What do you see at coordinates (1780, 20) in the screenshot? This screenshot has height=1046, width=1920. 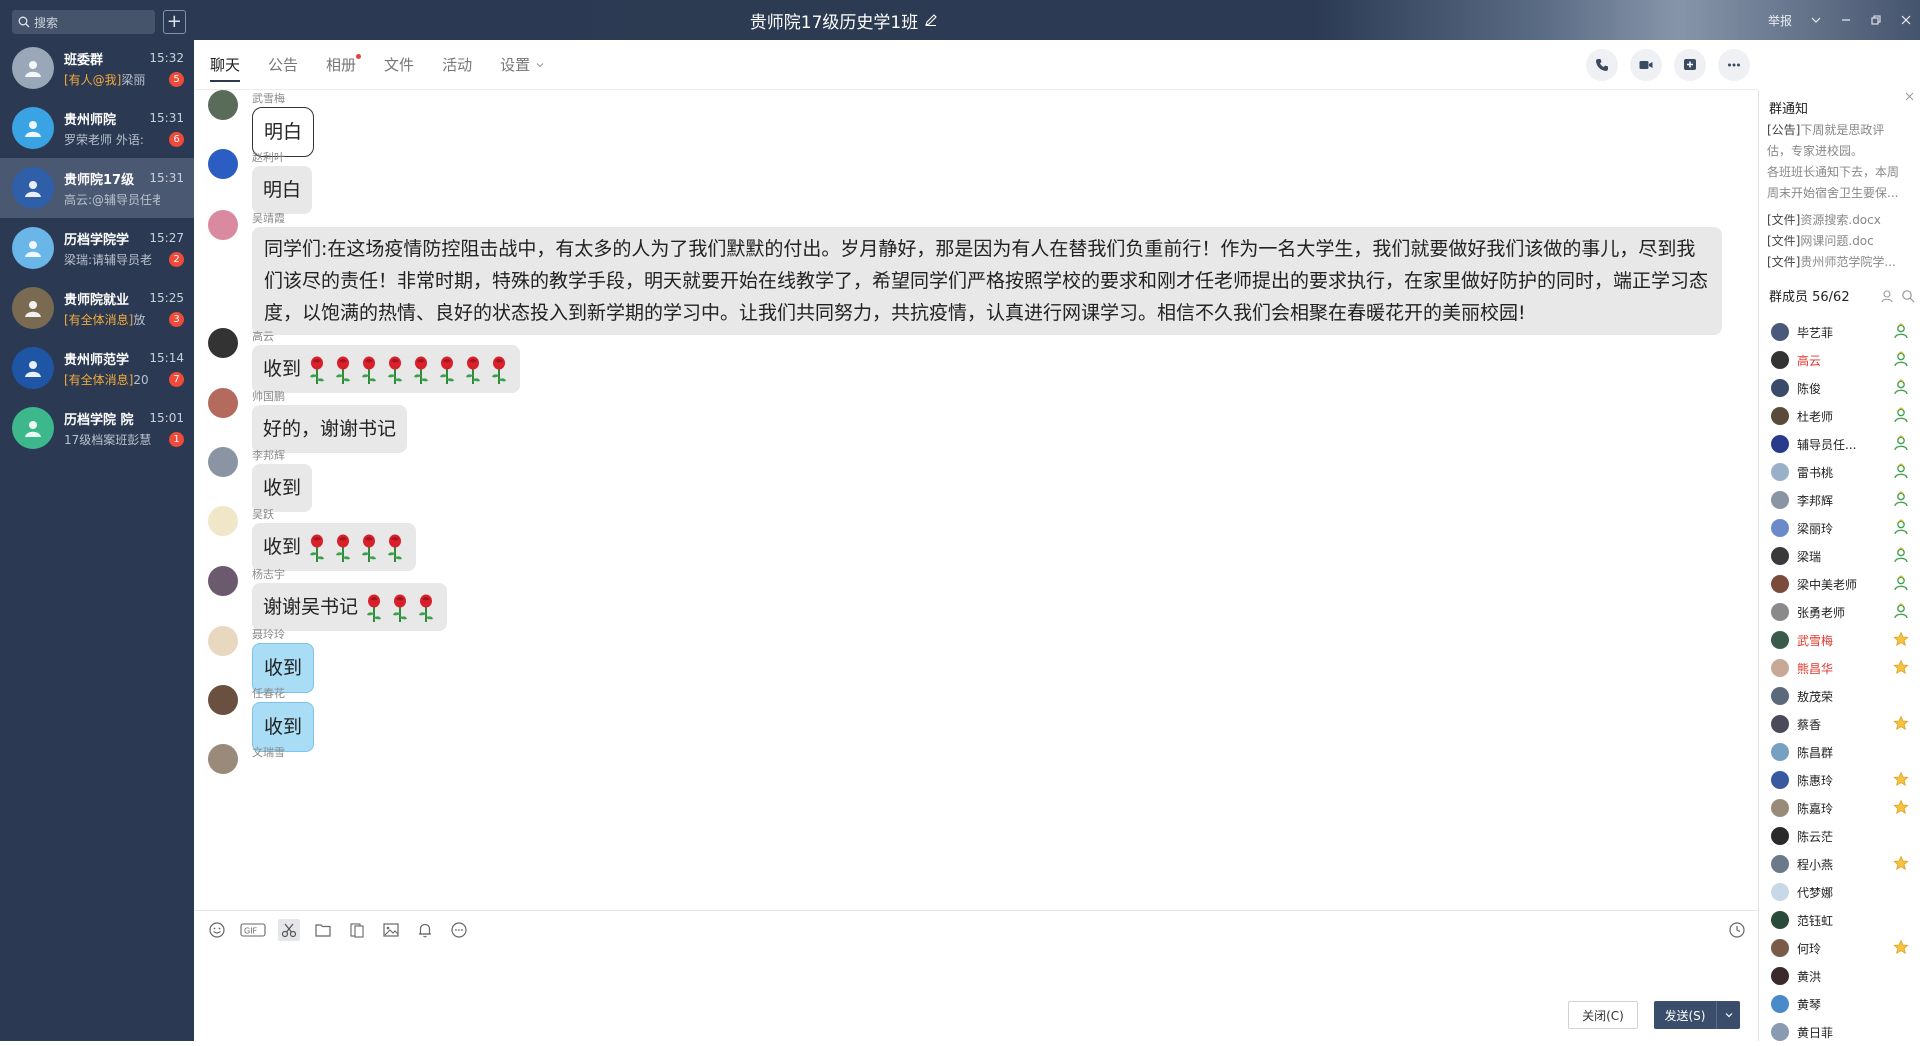 I see `report-button: 举报` at bounding box center [1780, 20].